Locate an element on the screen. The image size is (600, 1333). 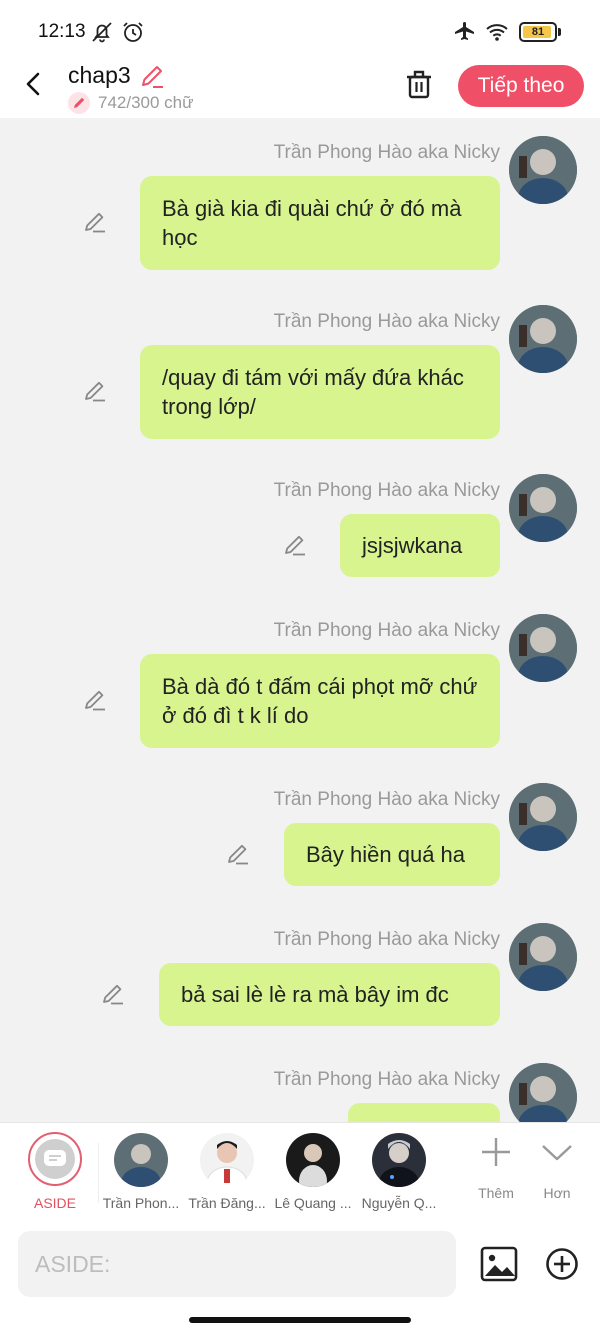
add-character-icon is located at coordinates (496, 1152).